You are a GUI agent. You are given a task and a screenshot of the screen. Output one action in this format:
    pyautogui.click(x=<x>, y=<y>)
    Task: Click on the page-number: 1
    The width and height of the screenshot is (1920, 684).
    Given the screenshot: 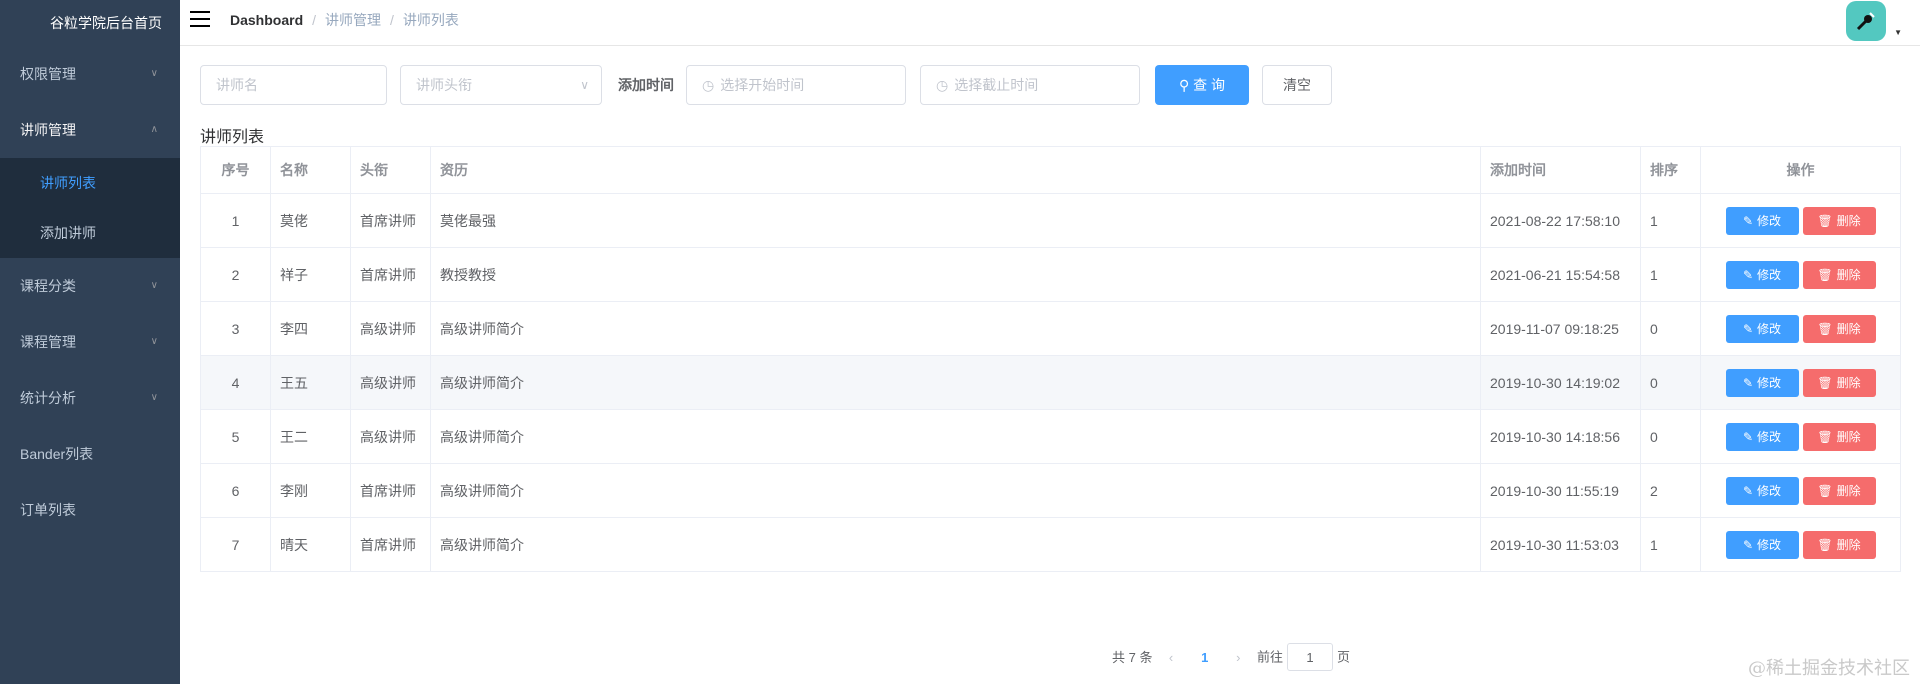 What is the action you would take?
    pyautogui.click(x=1205, y=658)
    